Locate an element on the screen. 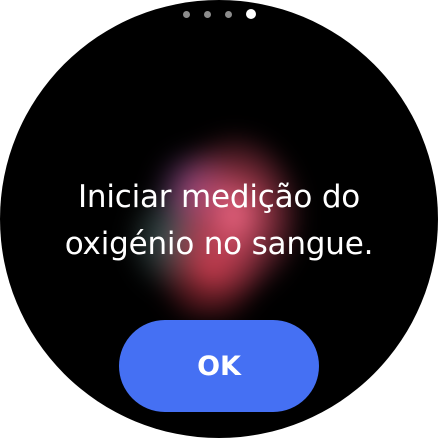 The width and height of the screenshot is (438, 438). instruction-line-2: oxigénio no sangue. is located at coordinates (219, 244).